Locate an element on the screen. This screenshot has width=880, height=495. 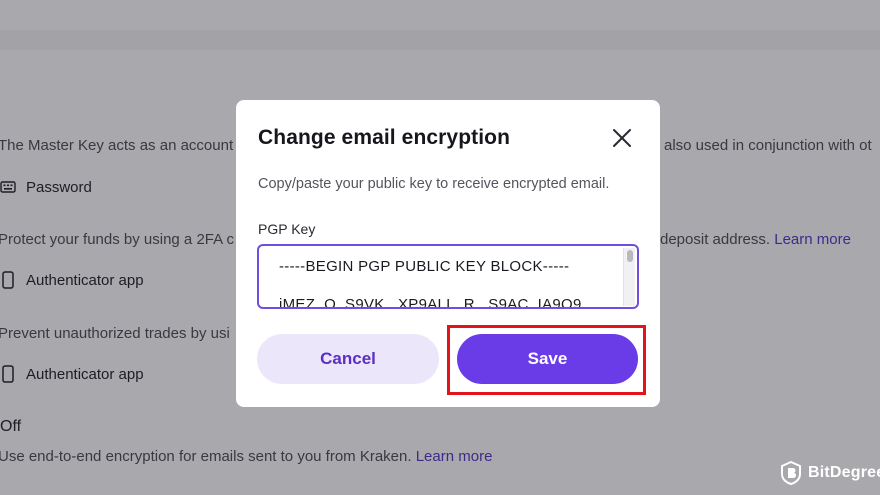
authenticator-row-2: Authenticator app is located at coordinates (72, 374).